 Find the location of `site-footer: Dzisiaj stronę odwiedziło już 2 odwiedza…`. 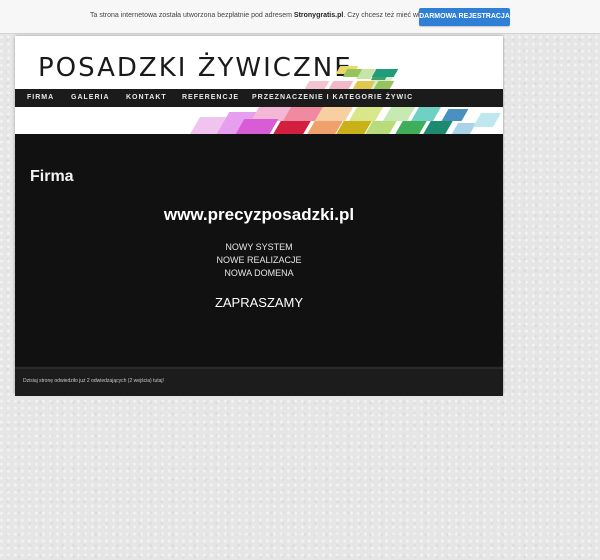

site-footer: Dzisiaj stronę odwiedziło już 2 odwiedza… is located at coordinates (259, 381).